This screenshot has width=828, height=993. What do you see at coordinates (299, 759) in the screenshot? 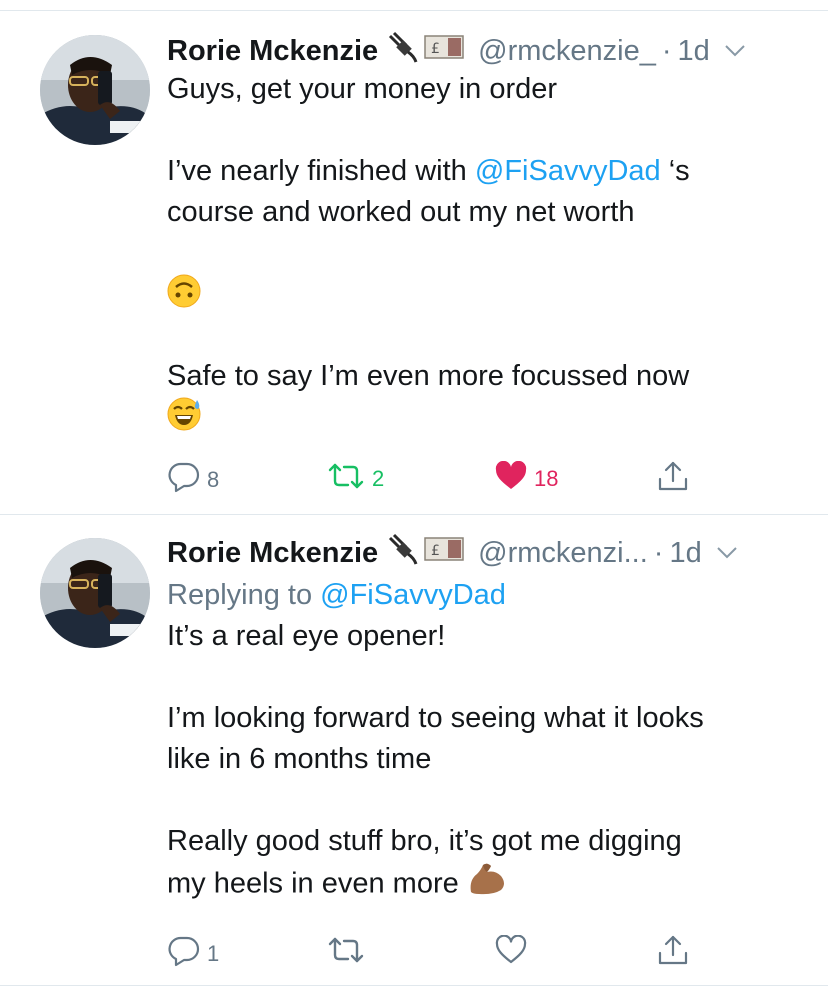
I see `tweet-line: like in 6 months time` at bounding box center [299, 759].